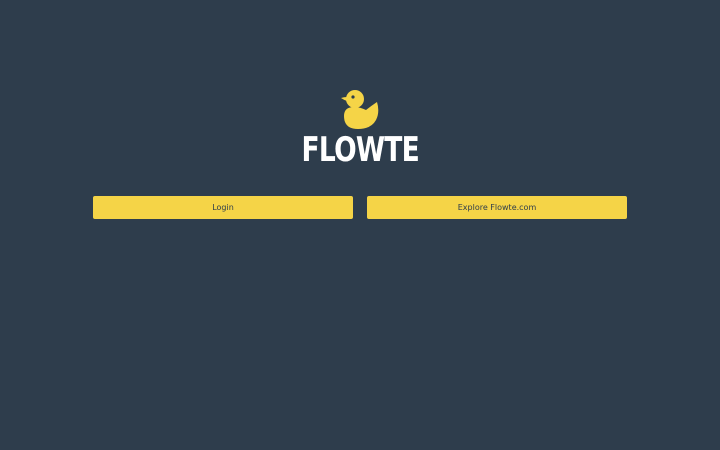  I want to click on explore-flowte-button: Explore Flowte.com, so click(497, 207).